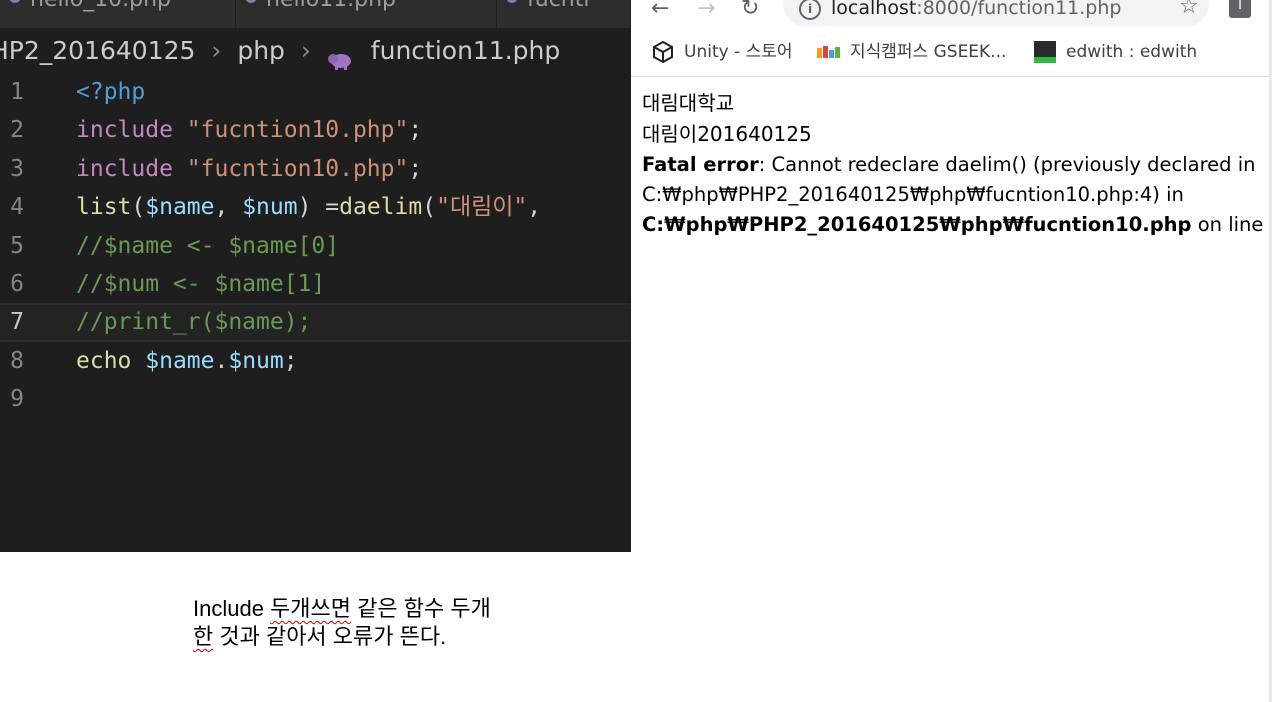  Describe the element at coordinates (465, 51) in the screenshot. I see `breadcrumb-file: function11.php` at that location.